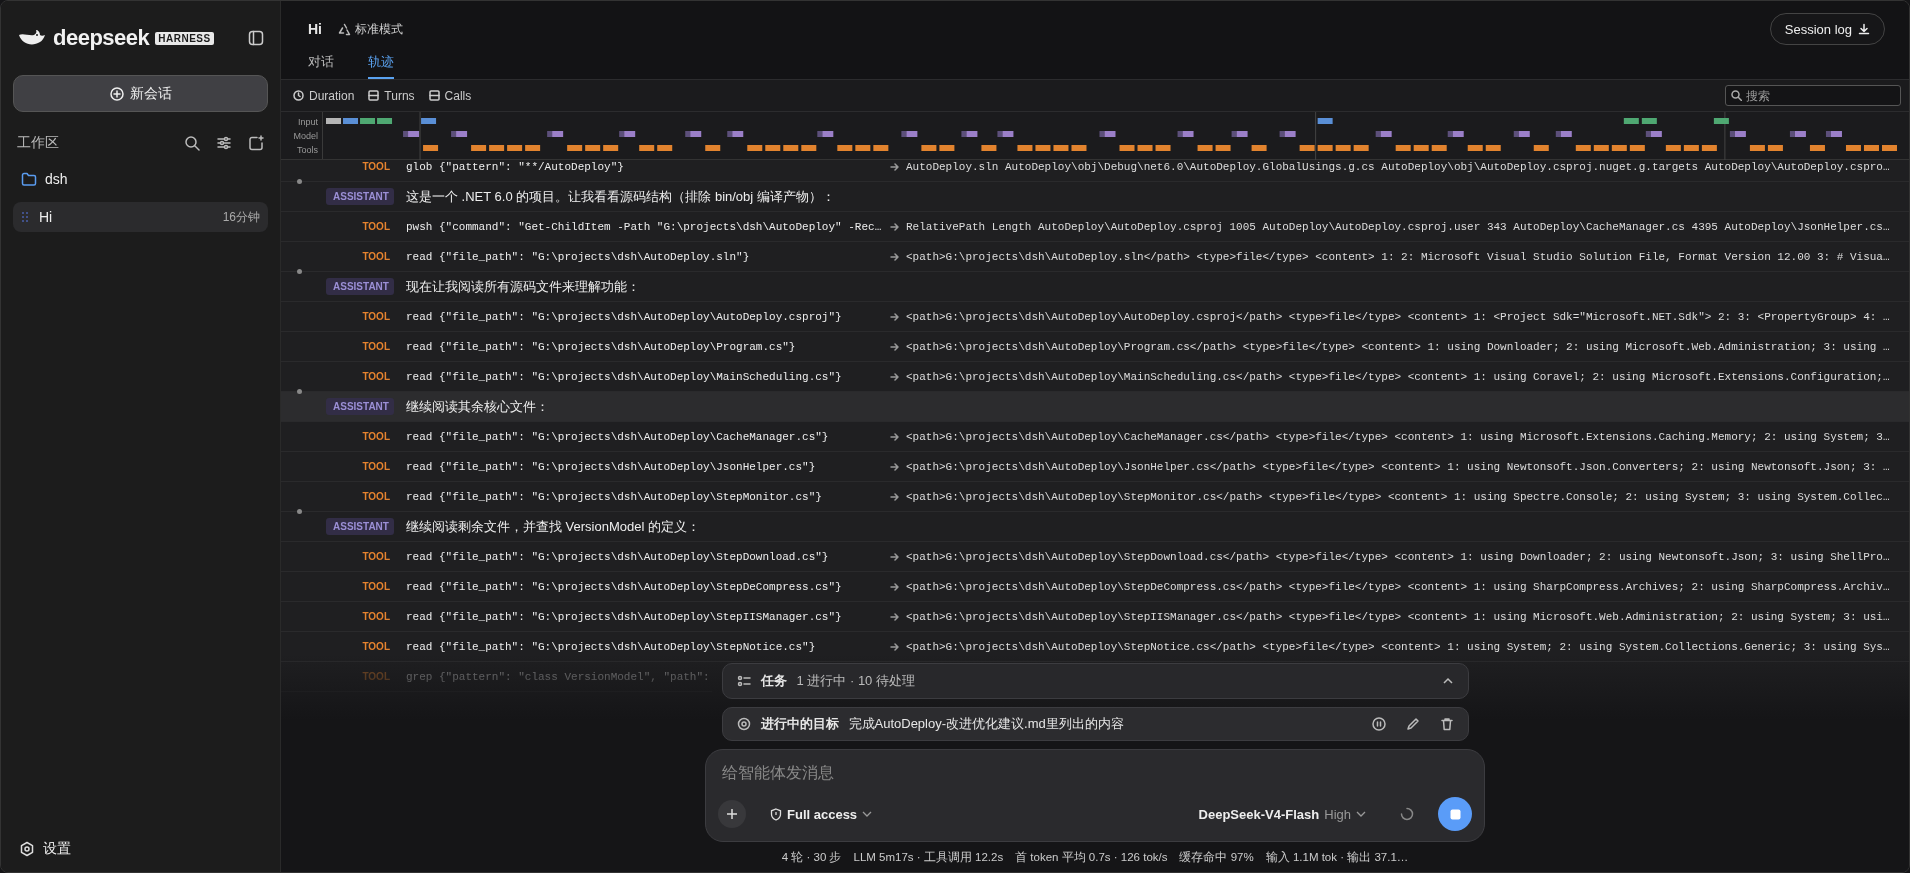 This screenshot has height=873, width=1910. What do you see at coordinates (617, 556) in the screenshot?
I see `tool-call: read {"file_path": "G:\projects\dsh\AutoDeploy\StepDownload.cs"}` at bounding box center [617, 556].